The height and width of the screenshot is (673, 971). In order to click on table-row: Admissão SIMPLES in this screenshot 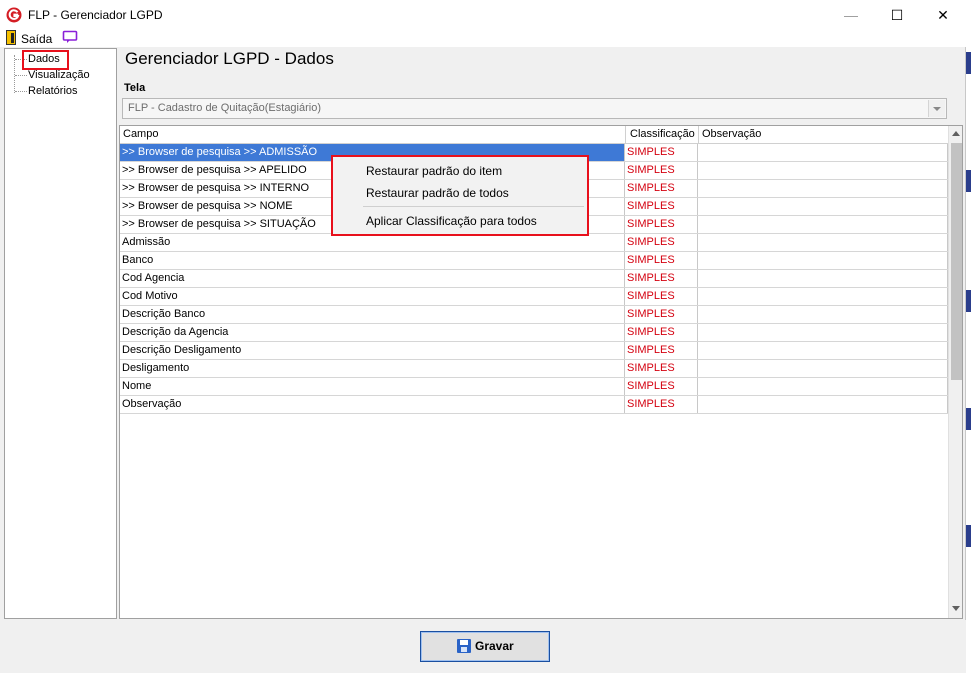, I will do `click(534, 243)`.